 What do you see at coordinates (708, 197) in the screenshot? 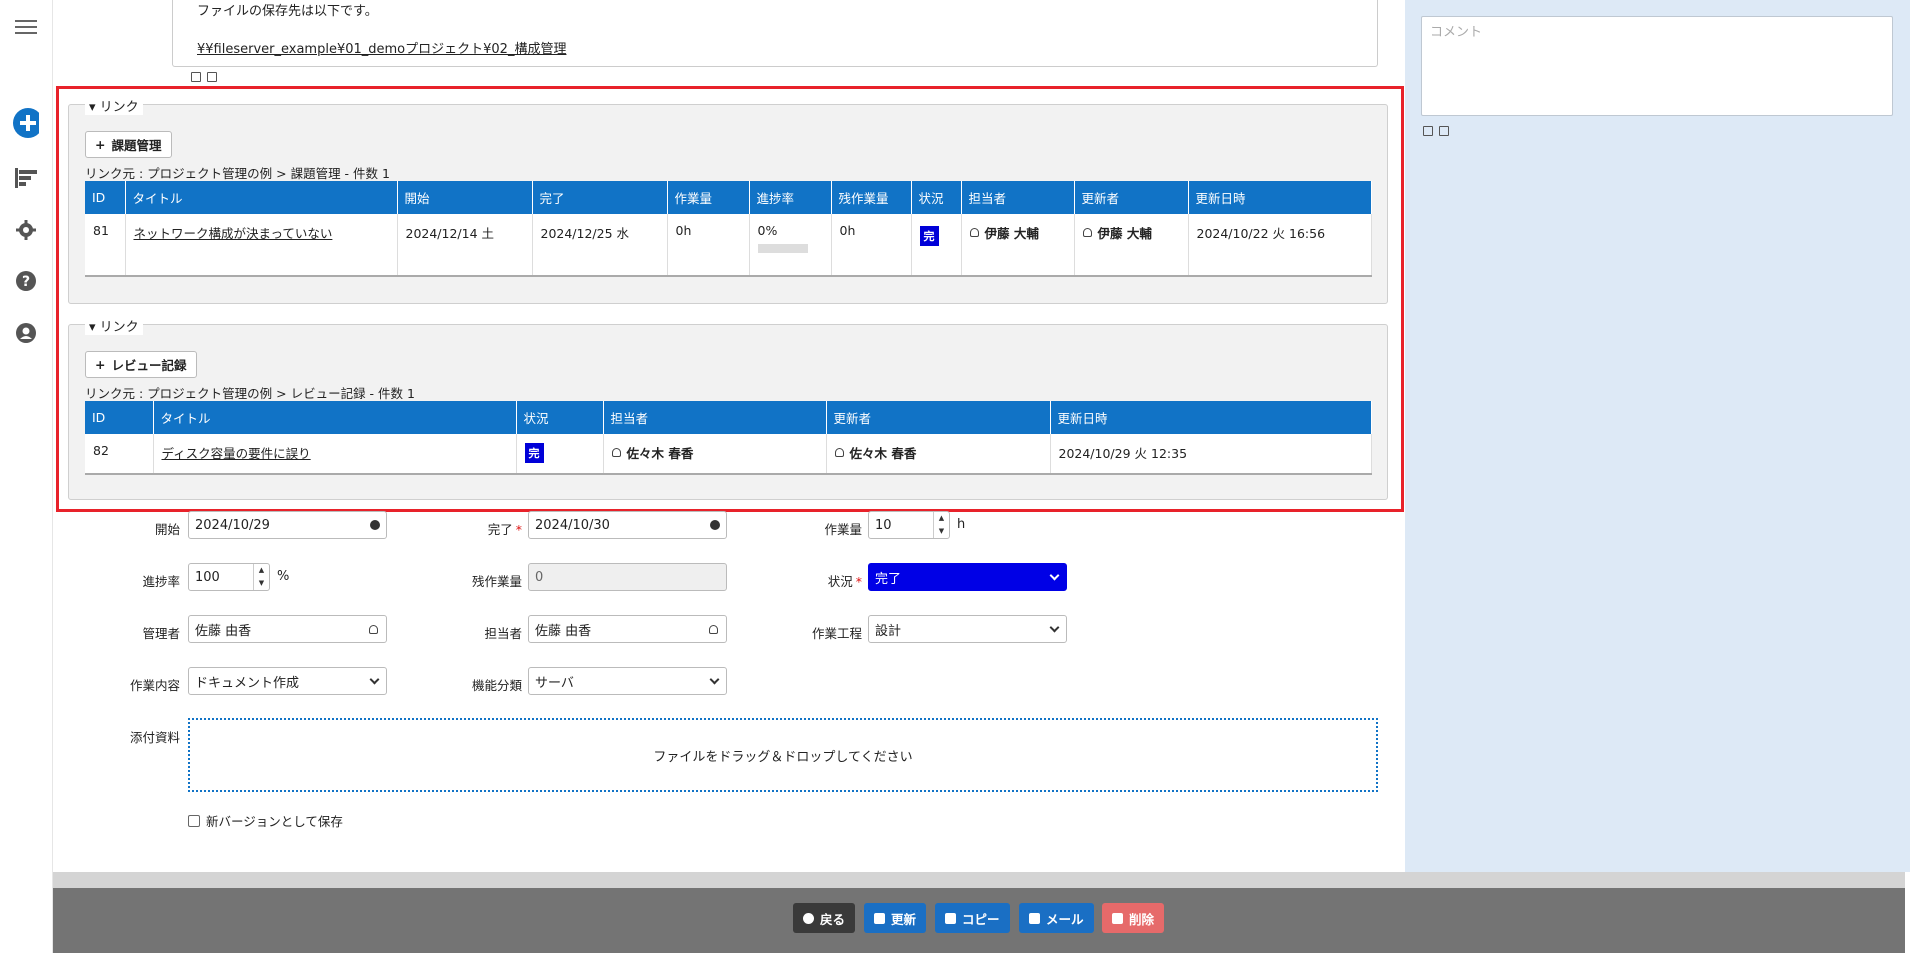
I see `column-header: 作業量` at bounding box center [708, 197].